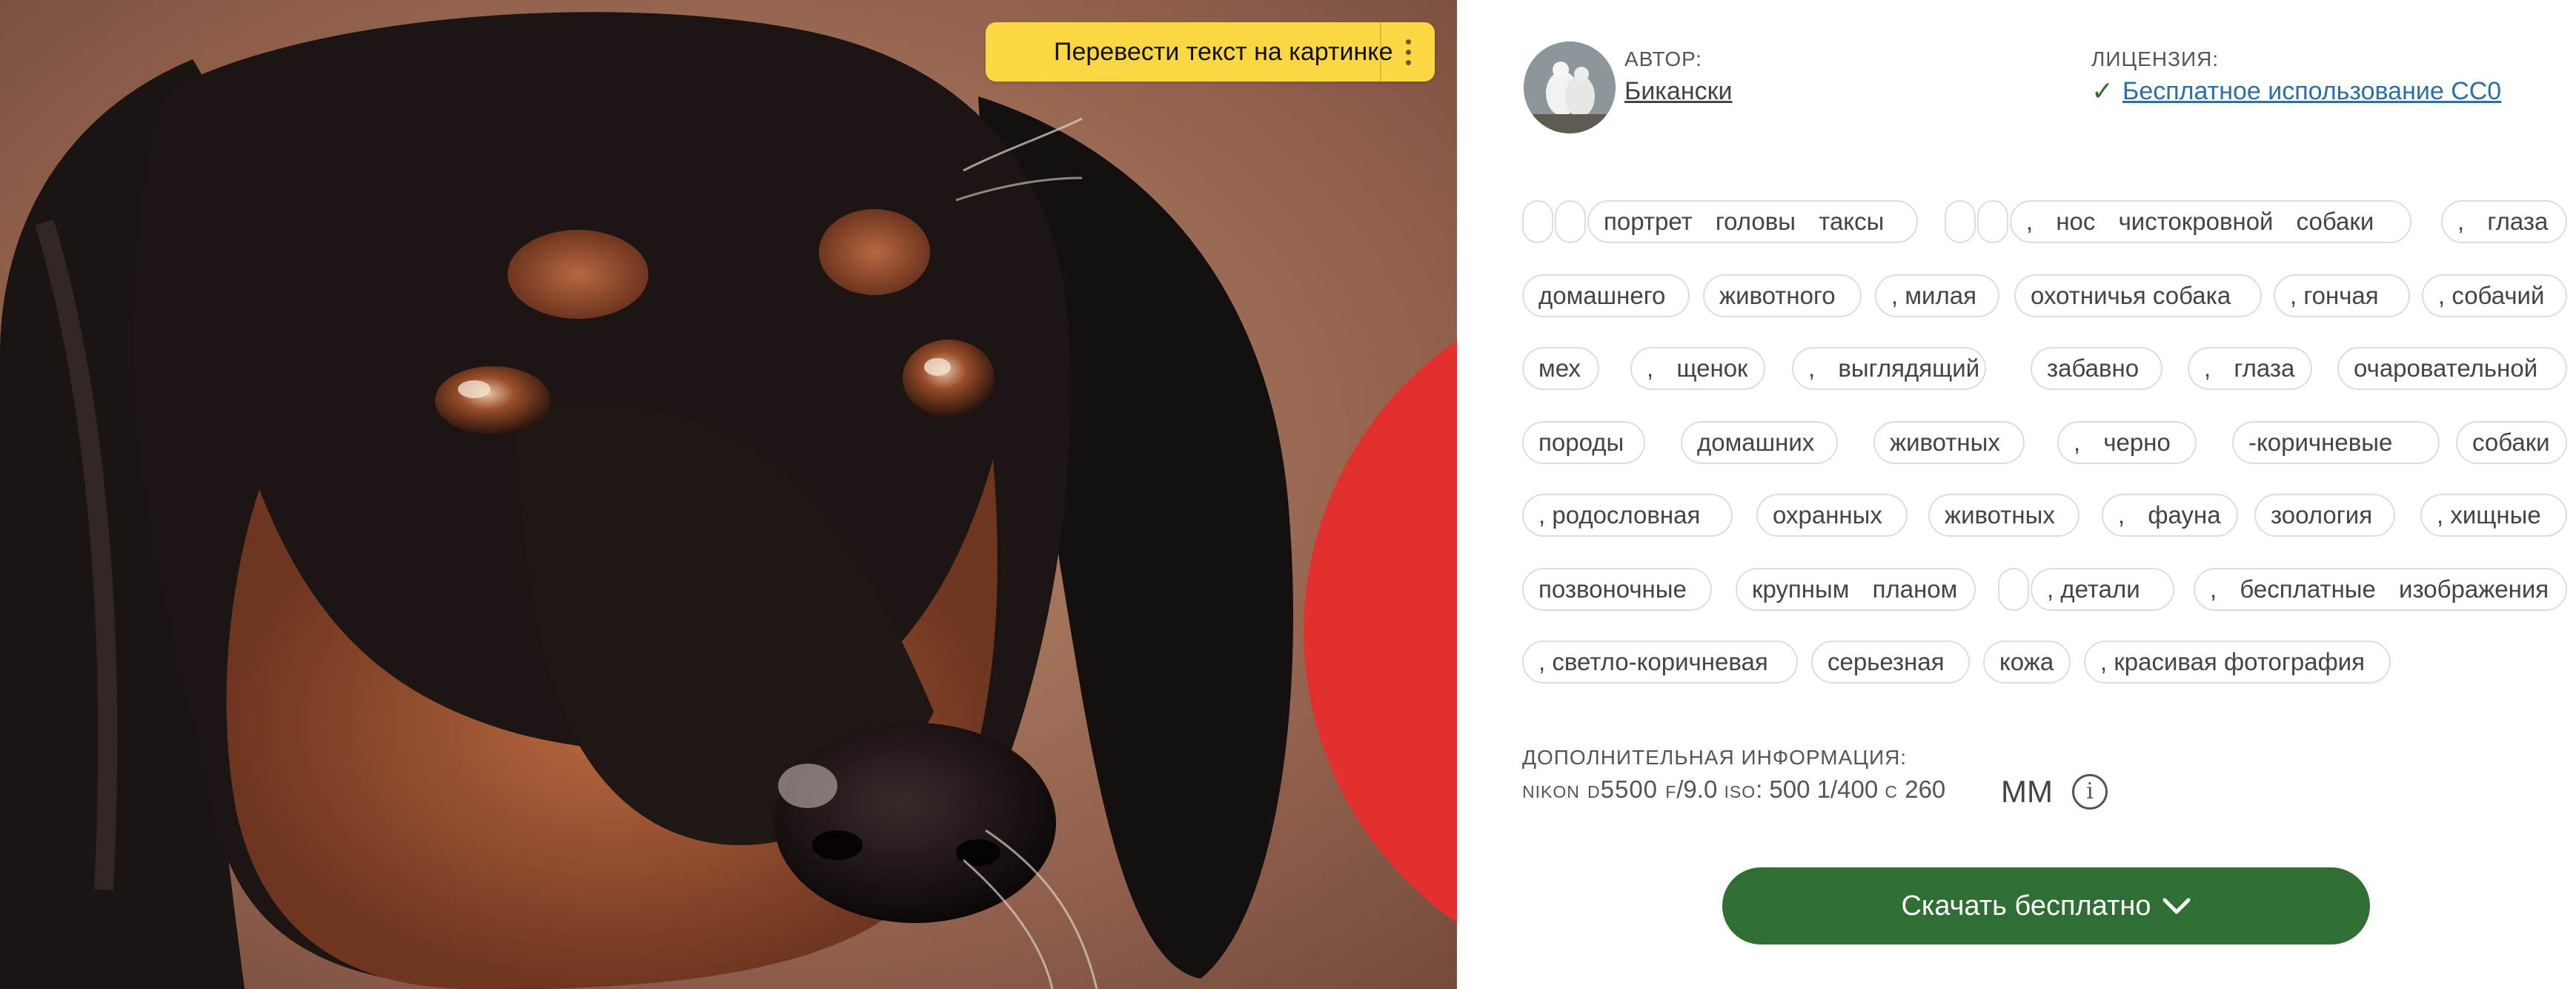  Describe the element at coordinates (1759, 443) in the screenshot. I see `tag-chip: домашних` at that location.